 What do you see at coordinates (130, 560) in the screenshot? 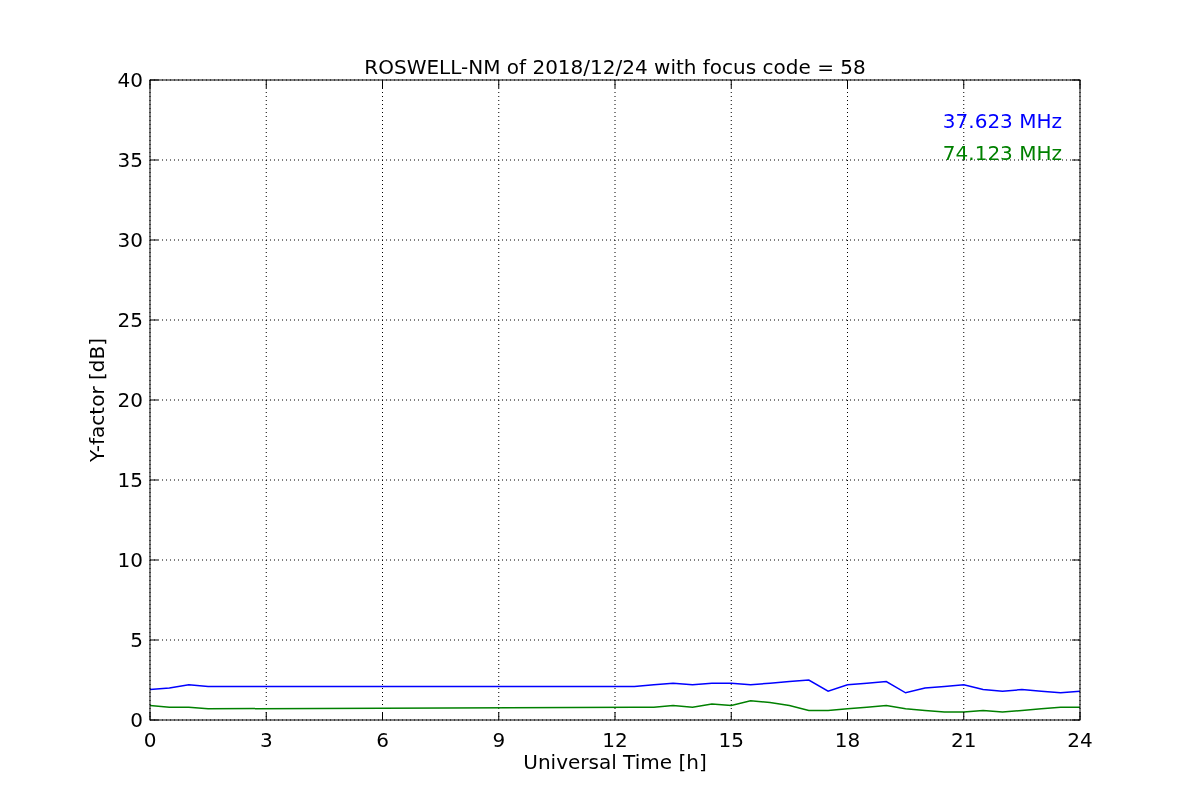
I see `y-tick-label: 10` at bounding box center [130, 560].